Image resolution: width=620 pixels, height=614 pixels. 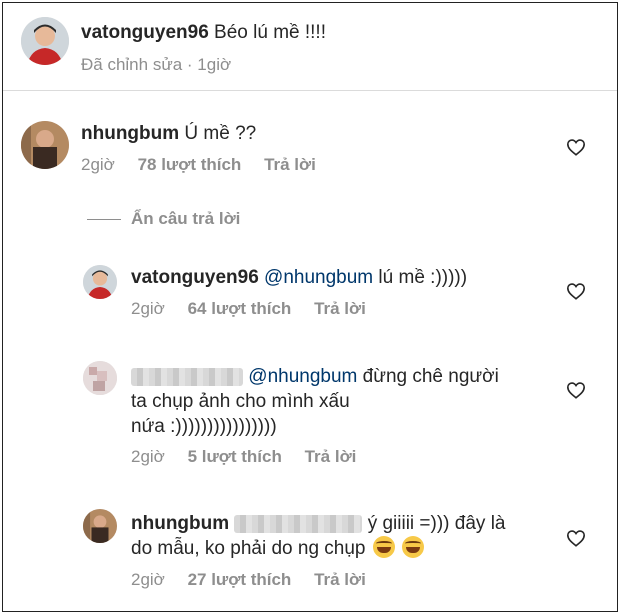 I want to click on reply-text: lú mề :))))), so click(x=423, y=277).